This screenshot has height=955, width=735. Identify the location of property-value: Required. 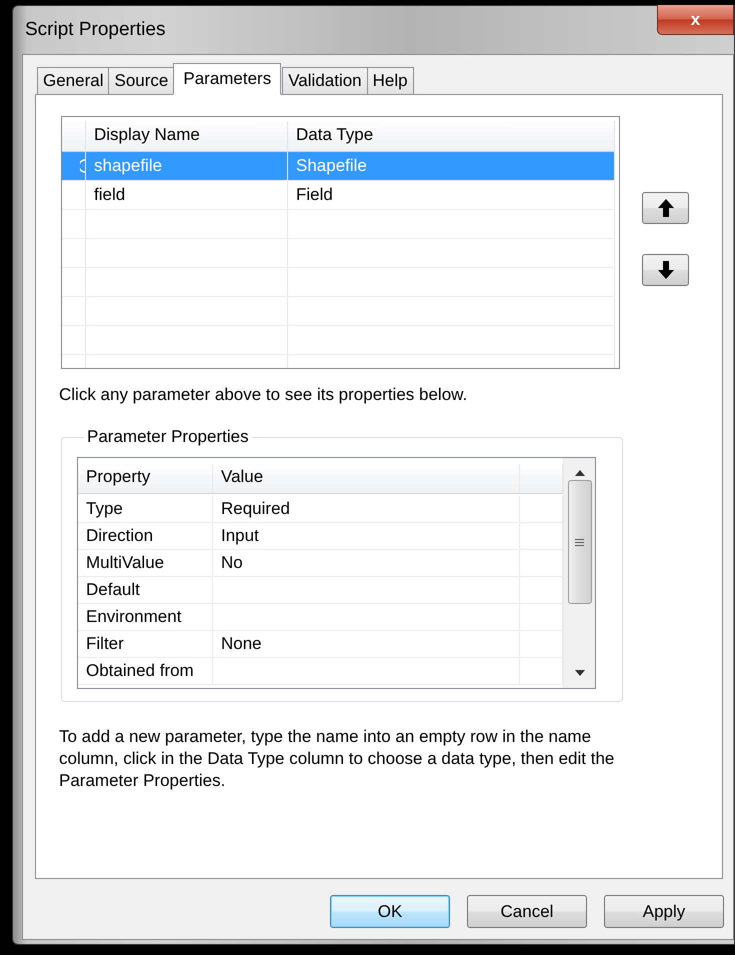
(366, 509).